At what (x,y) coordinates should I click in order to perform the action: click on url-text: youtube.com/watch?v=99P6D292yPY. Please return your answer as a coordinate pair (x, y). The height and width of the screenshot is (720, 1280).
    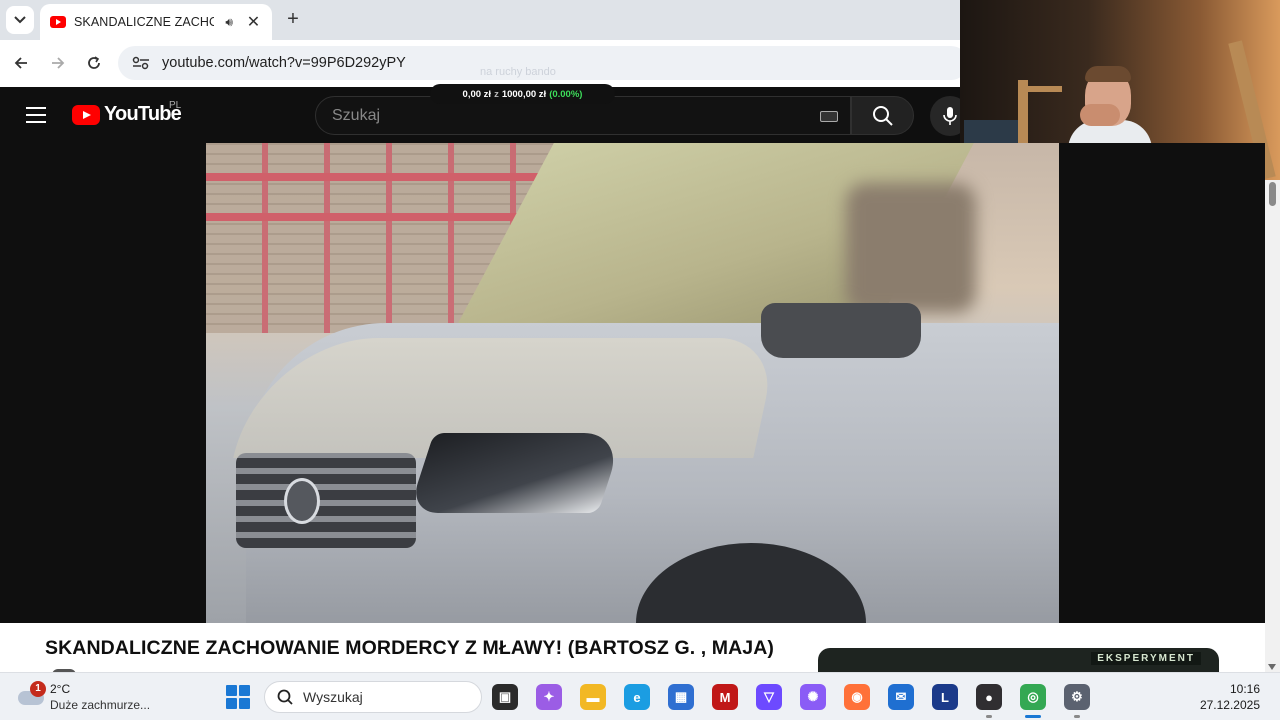
    Looking at the image, I should click on (284, 63).